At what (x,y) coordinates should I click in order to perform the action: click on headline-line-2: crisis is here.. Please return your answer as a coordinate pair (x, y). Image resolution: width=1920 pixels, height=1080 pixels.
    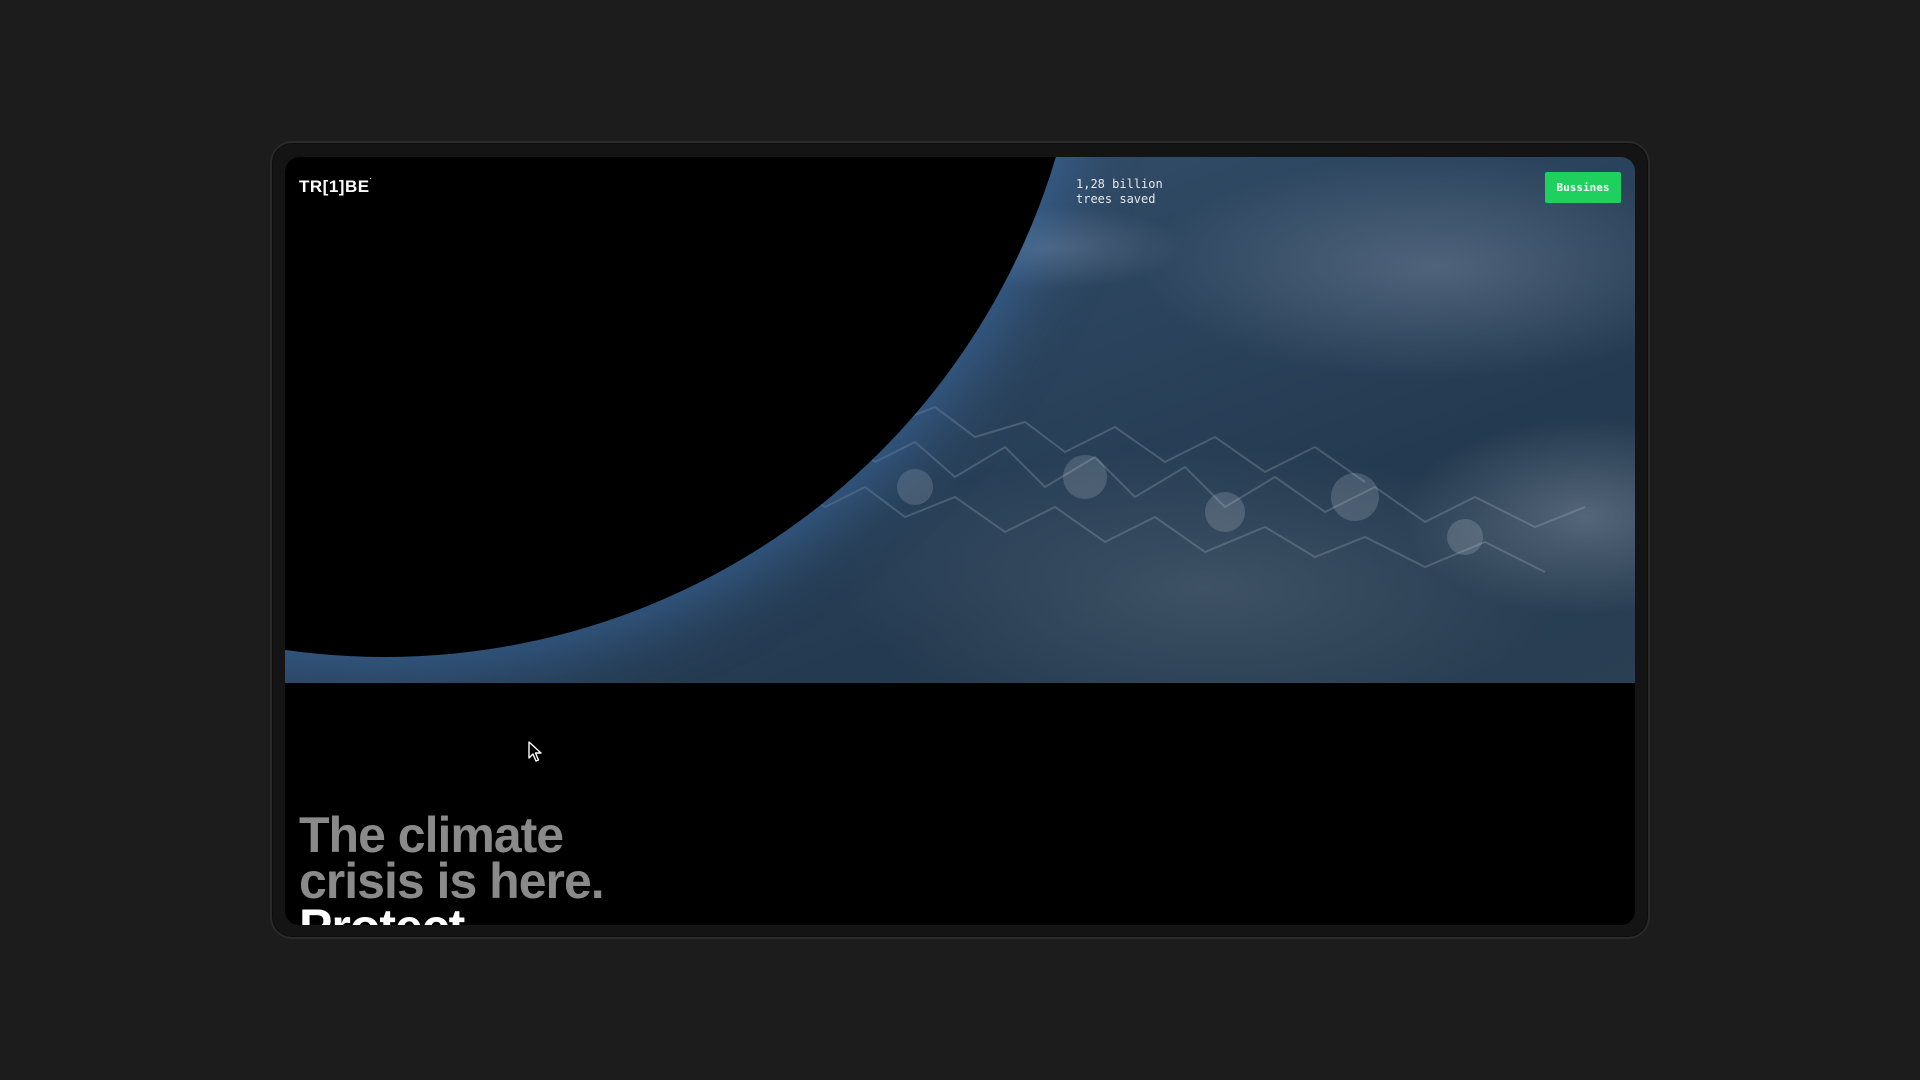
    Looking at the image, I should click on (452, 881).